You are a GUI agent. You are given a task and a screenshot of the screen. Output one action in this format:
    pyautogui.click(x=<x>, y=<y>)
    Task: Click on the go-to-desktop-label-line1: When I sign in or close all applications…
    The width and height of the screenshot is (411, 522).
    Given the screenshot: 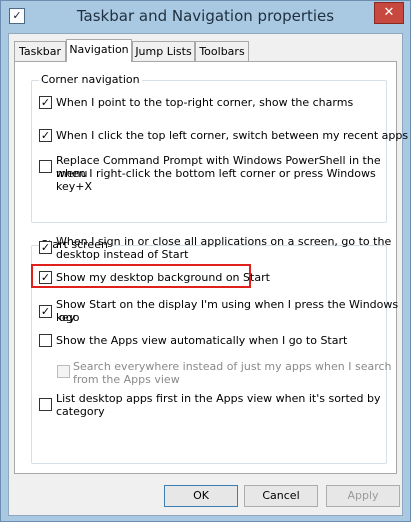 What is the action you would take?
    pyautogui.click(x=223, y=241)
    